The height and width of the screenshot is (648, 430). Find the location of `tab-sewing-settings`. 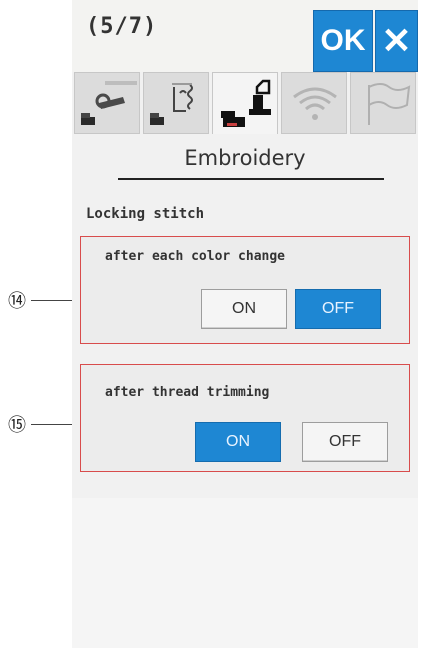

tab-sewing-settings is located at coordinates (176, 103).